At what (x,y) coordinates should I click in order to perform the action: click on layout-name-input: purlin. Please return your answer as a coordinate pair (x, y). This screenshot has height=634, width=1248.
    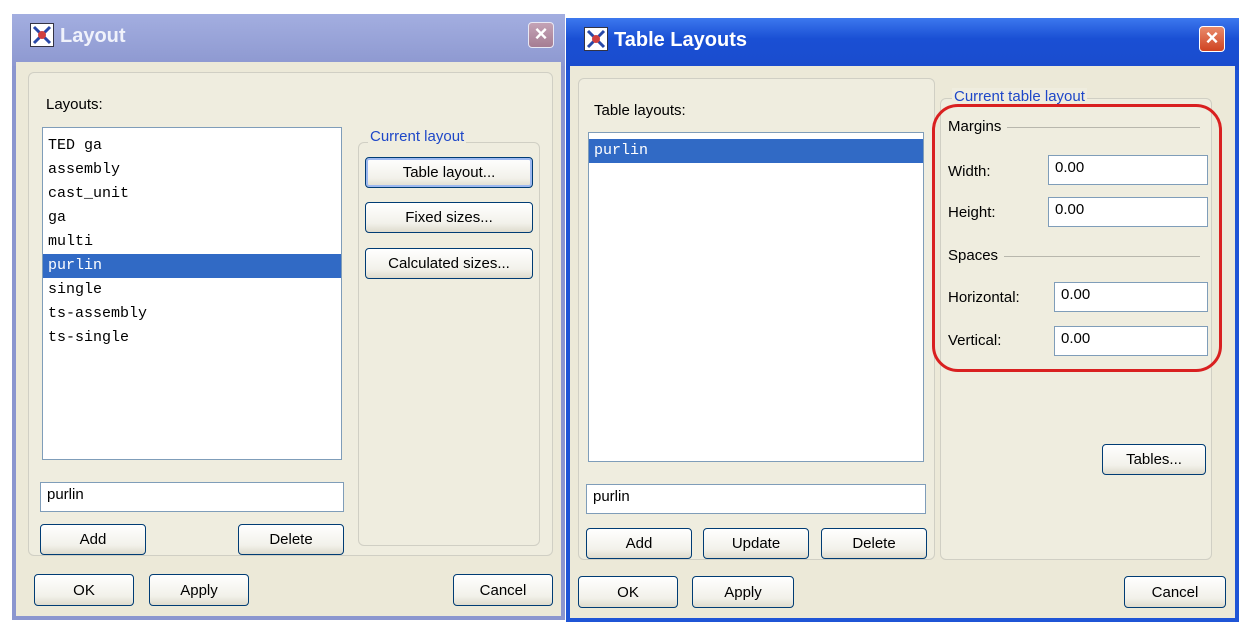
    Looking at the image, I should click on (192, 497).